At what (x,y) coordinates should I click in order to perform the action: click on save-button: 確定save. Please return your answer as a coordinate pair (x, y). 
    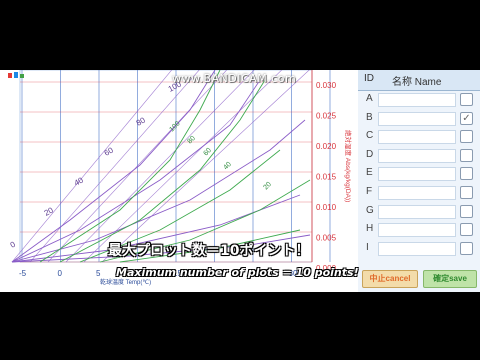
    Looking at the image, I should click on (450, 279).